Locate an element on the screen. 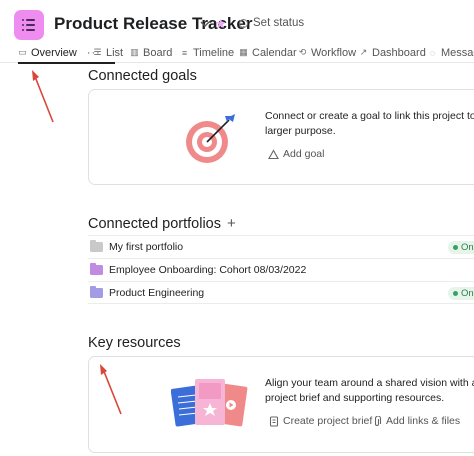  clipboard-icon: ▭ is located at coordinates (22, 52).